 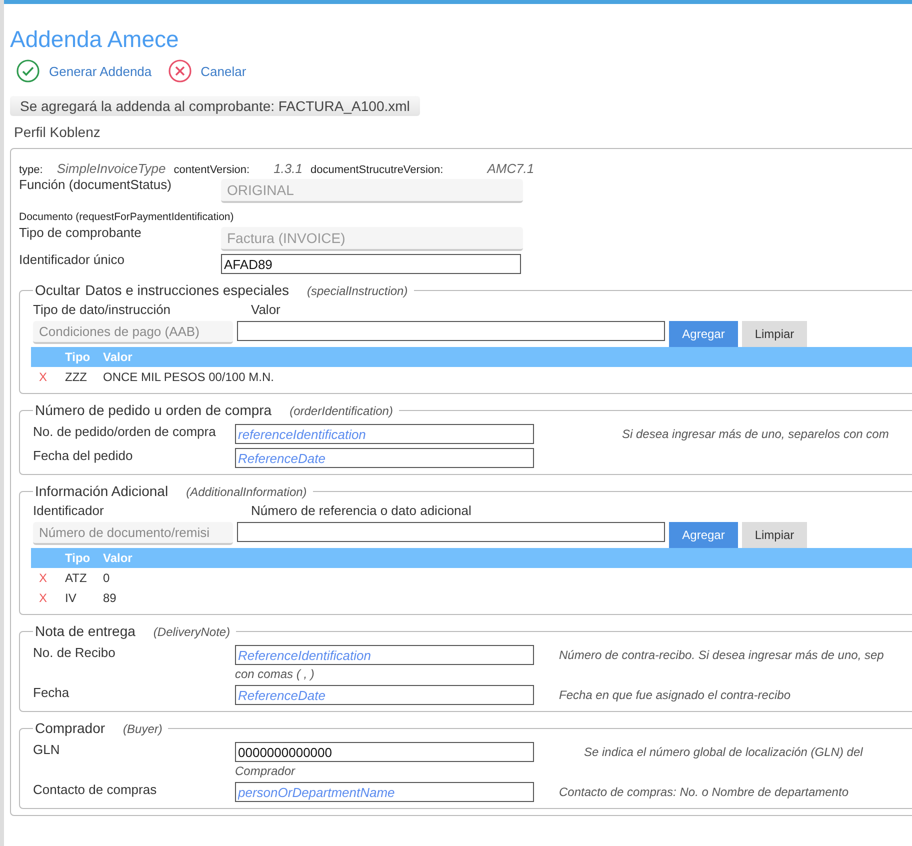 I want to click on action-link: Generar Addenda, so click(x=84, y=71).